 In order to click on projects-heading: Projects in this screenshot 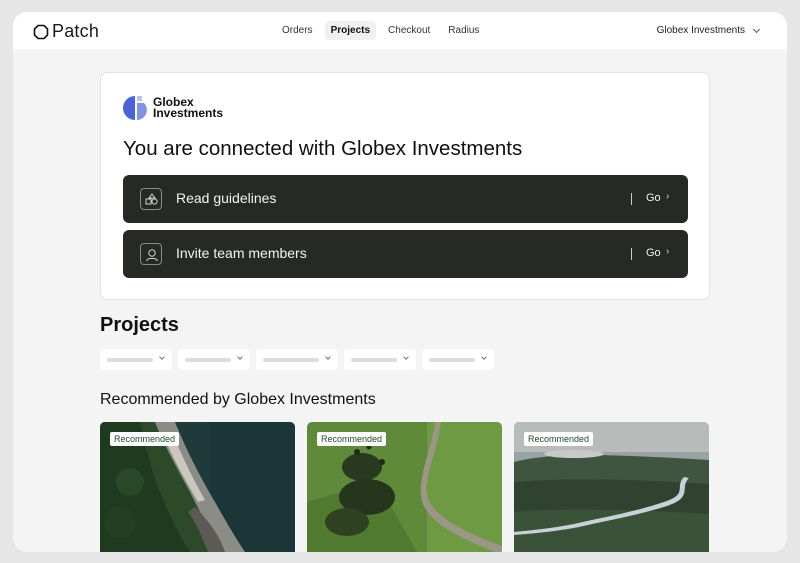, I will do `click(139, 325)`.